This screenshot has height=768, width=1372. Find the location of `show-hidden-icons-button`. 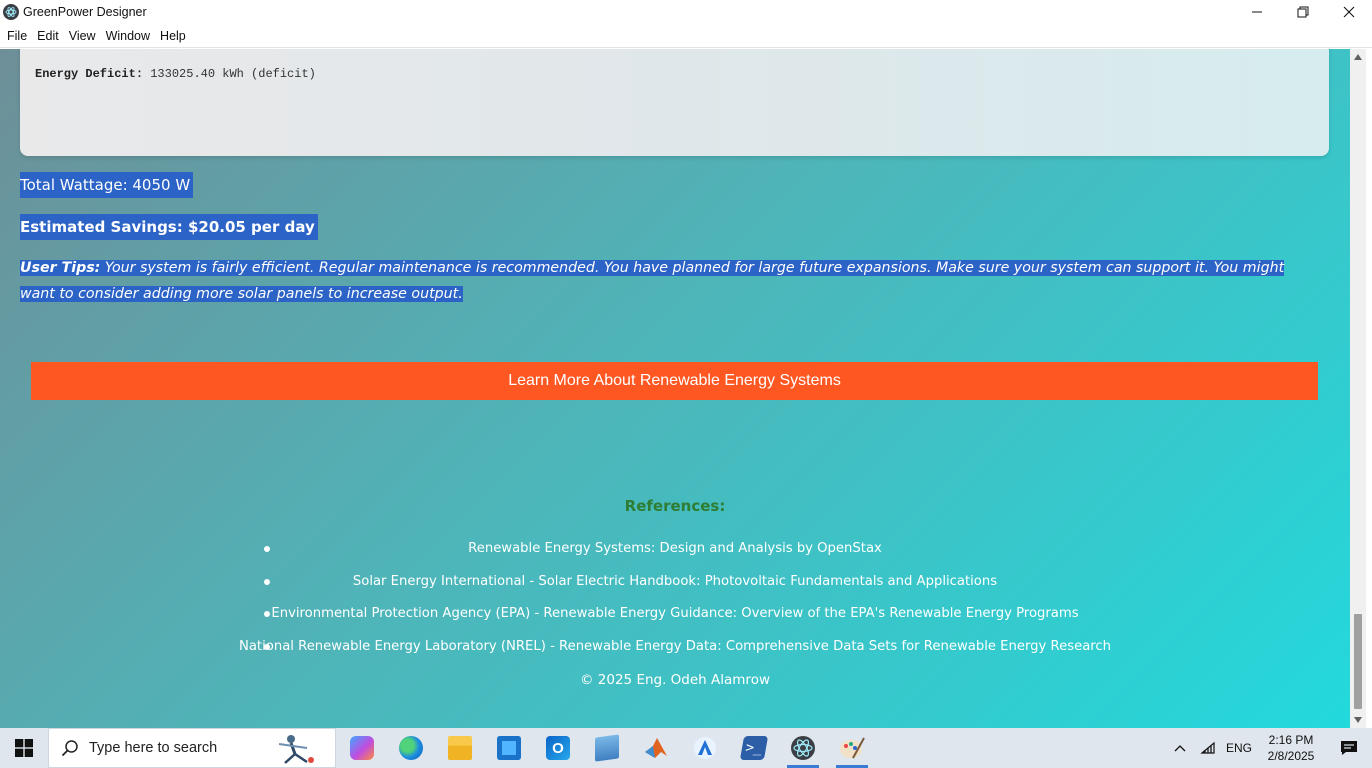

show-hidden-icons-button is located at coordinates (1180, 748).